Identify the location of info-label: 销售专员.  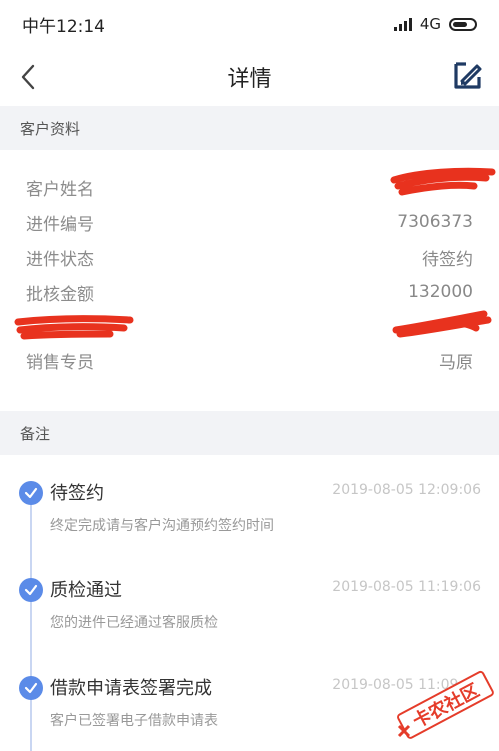
(60, 362).